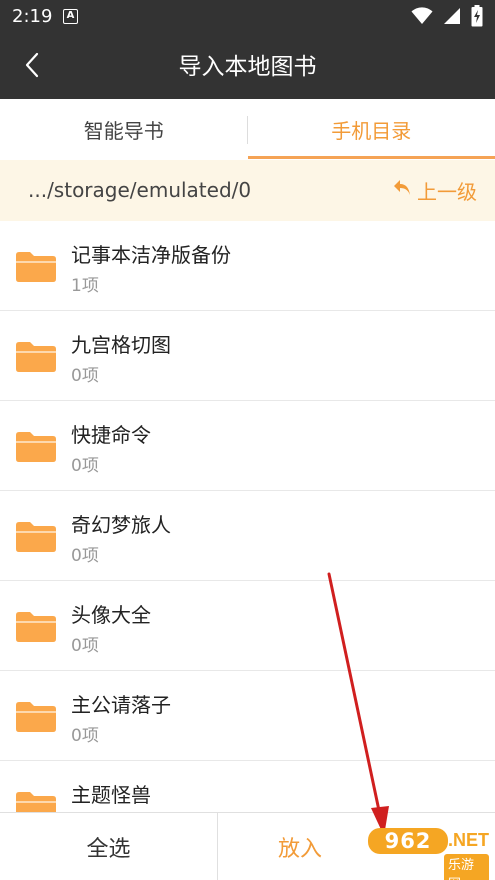 The image size is (495, 880). I want to click on select-all-button: 全选, so click(109, 846).